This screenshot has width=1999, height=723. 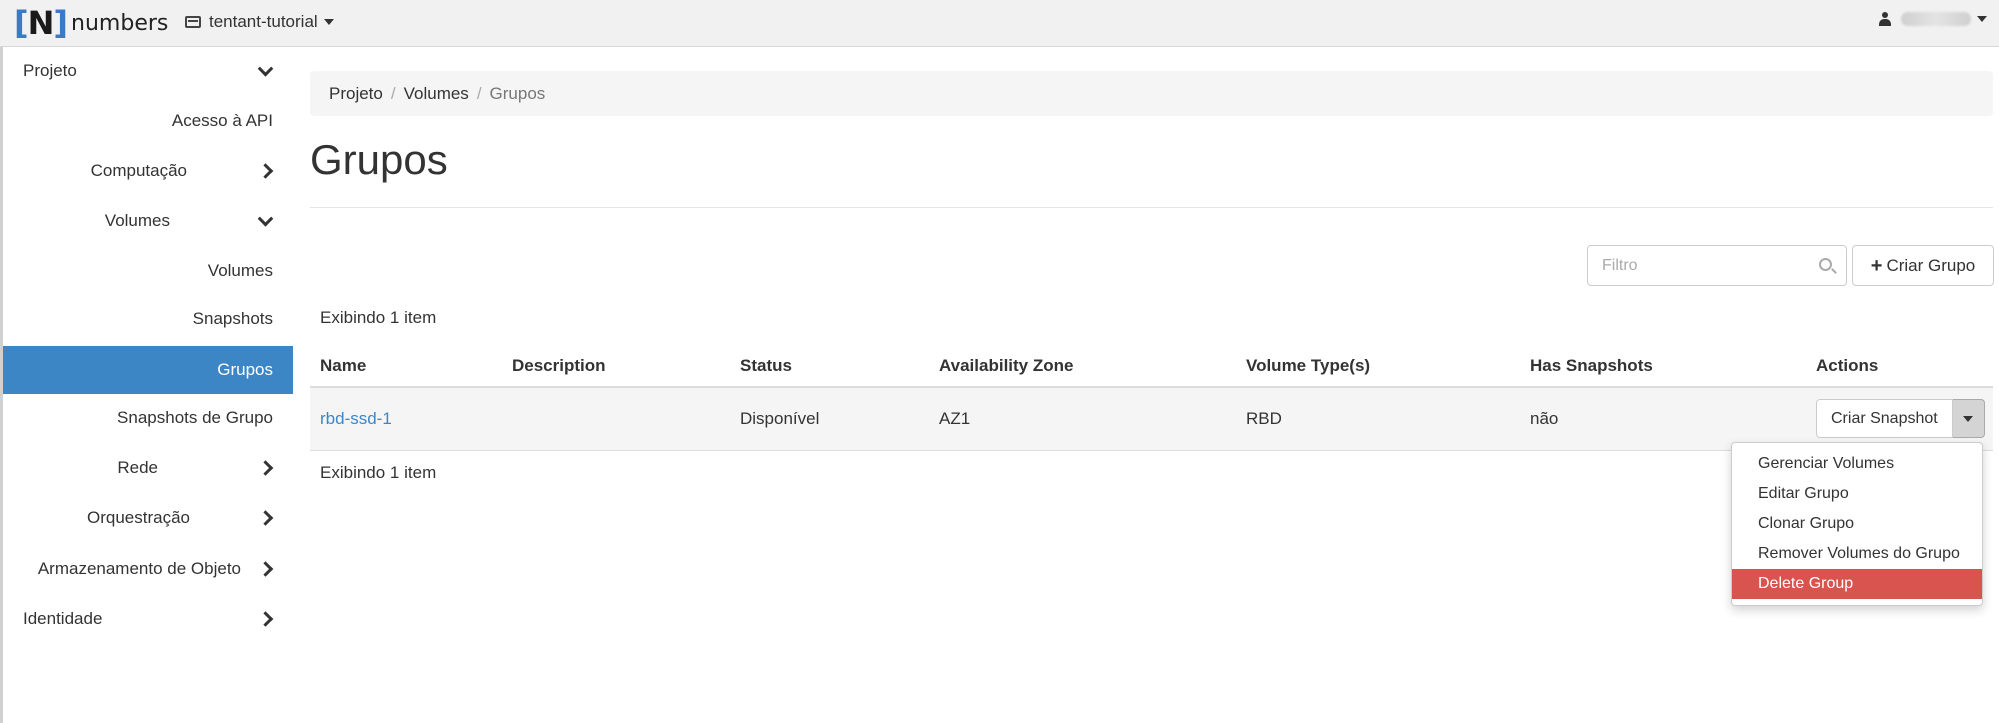 I want to click on column-header-actions: Actions, so click(x=1899, y=366).